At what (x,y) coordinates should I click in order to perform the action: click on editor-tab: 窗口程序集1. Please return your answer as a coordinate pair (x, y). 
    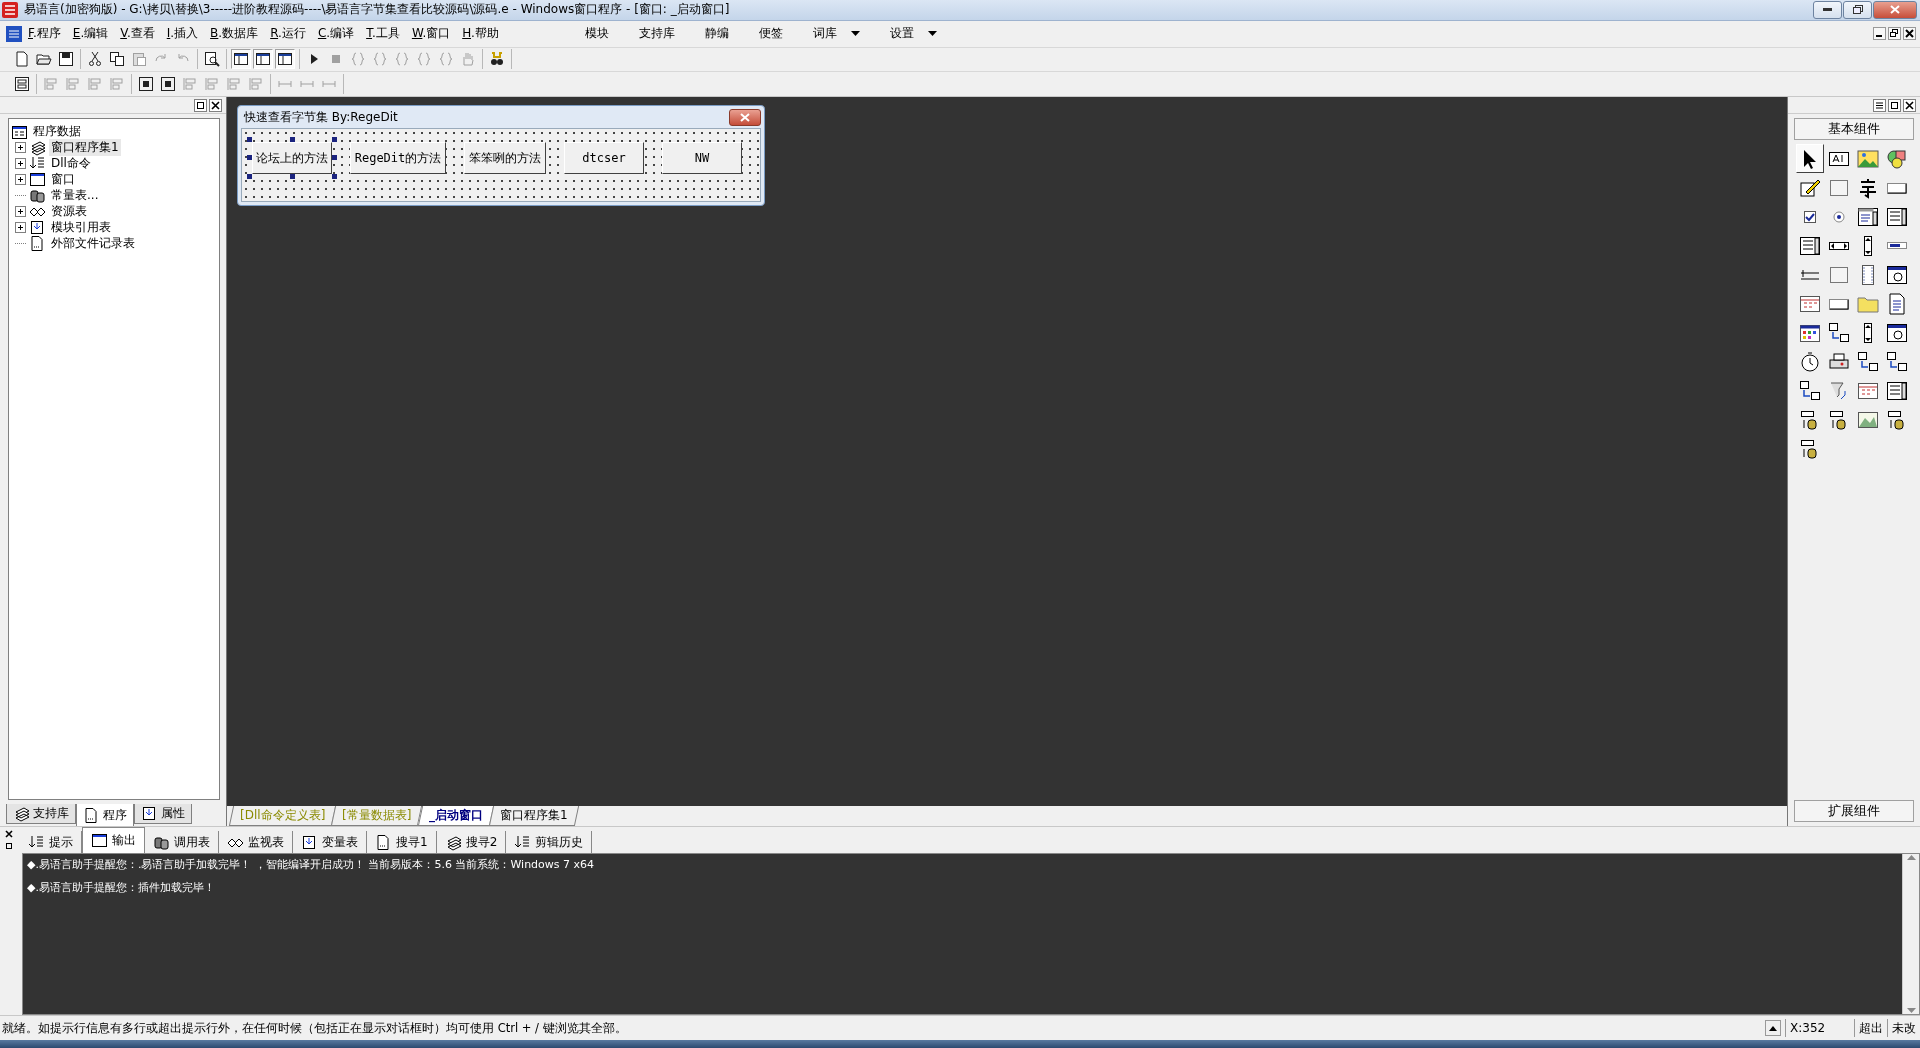
    Looking at the image, I should click on (533, 816).